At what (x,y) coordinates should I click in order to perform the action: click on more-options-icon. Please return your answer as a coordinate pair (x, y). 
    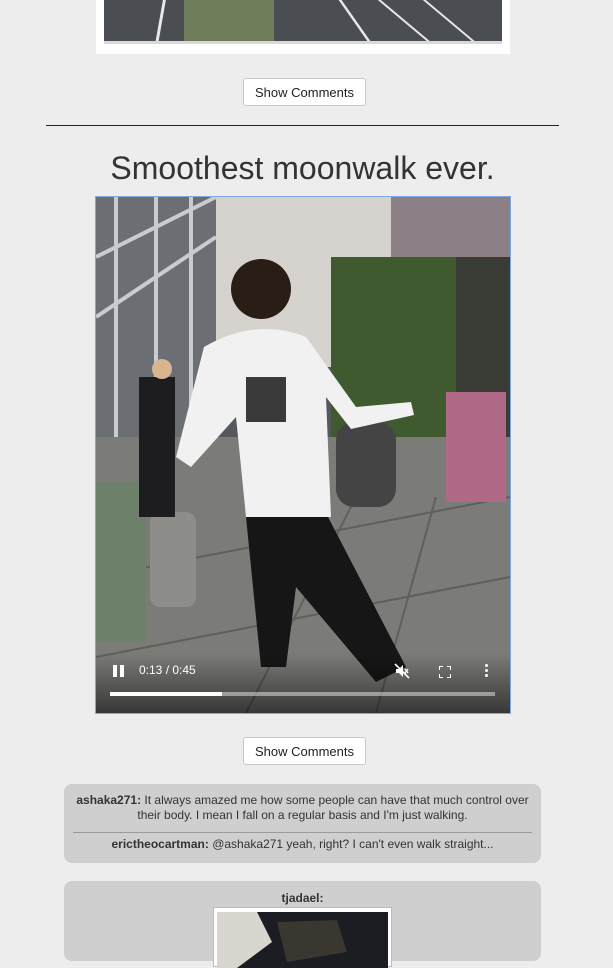
    Looking at the image, I should click on (487, 671).